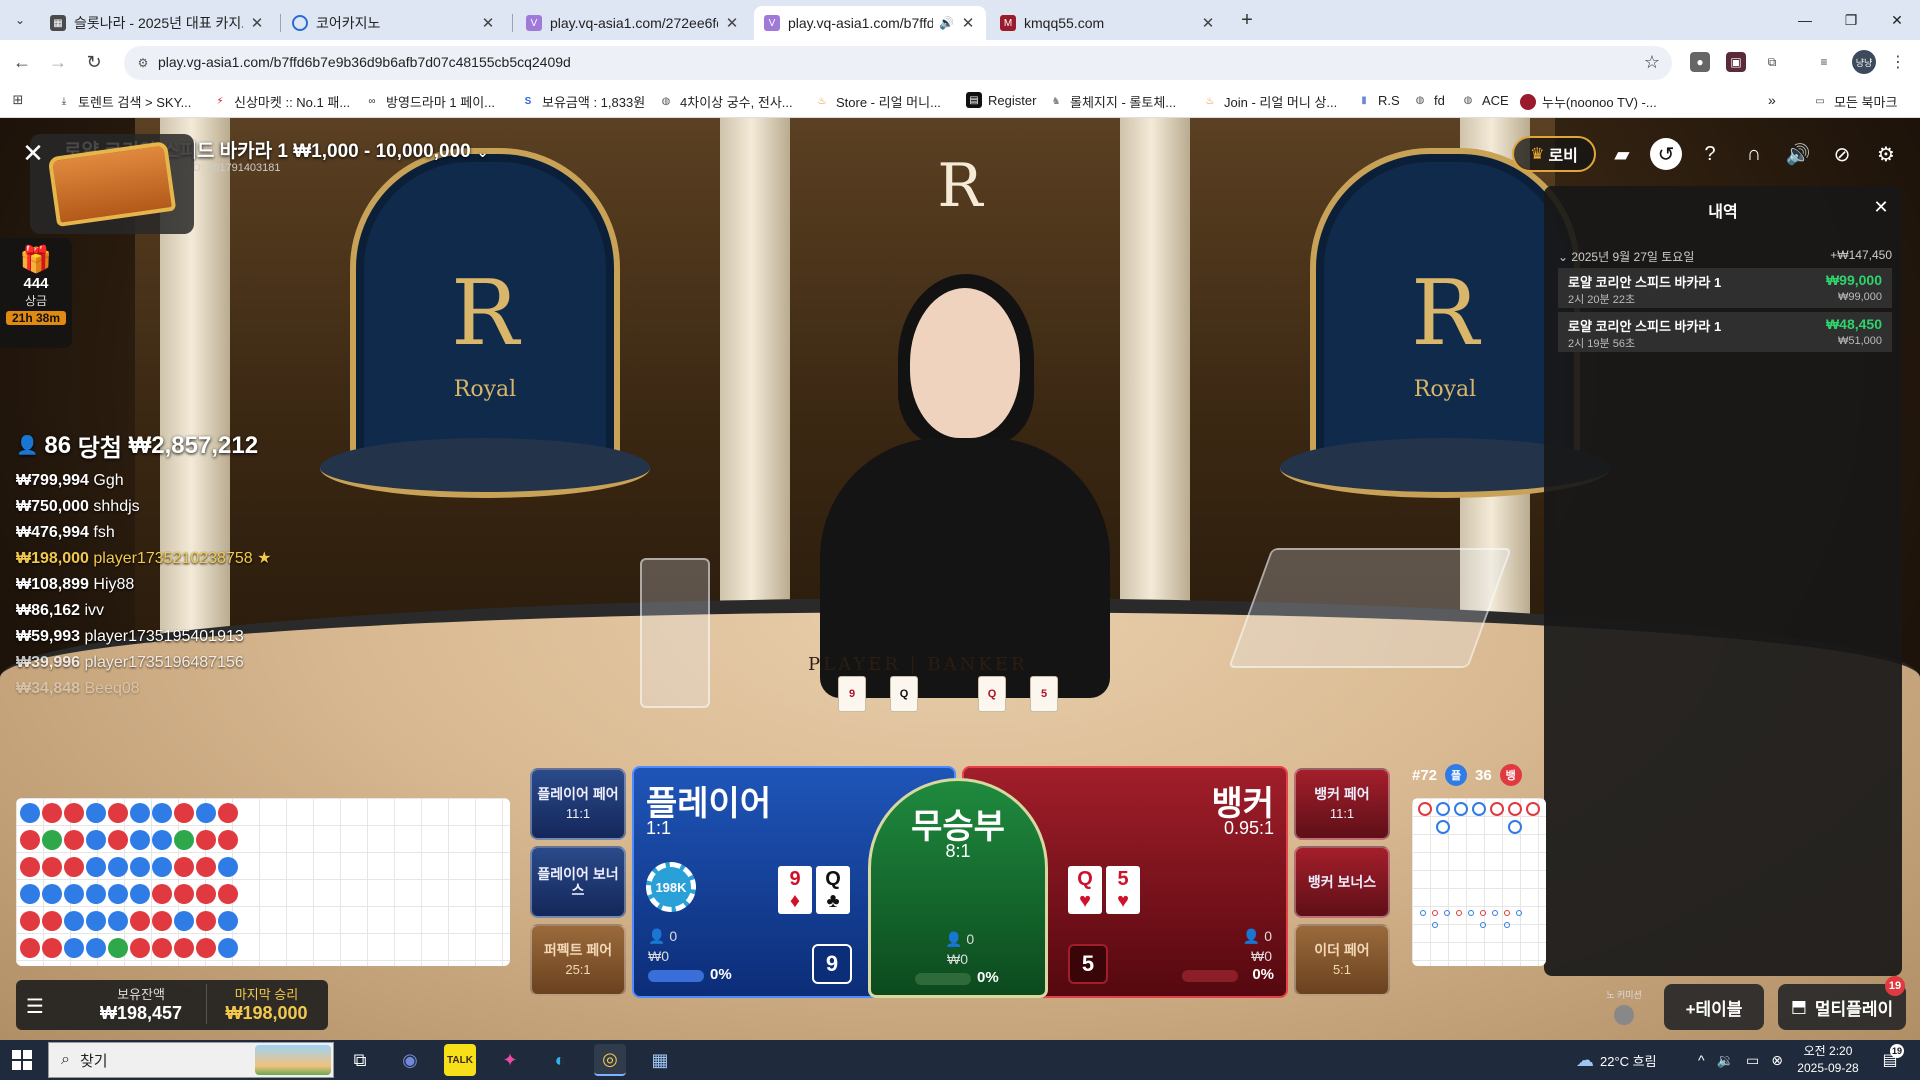  I want to click on back-arrow-icon: ←, so click(22, 62).